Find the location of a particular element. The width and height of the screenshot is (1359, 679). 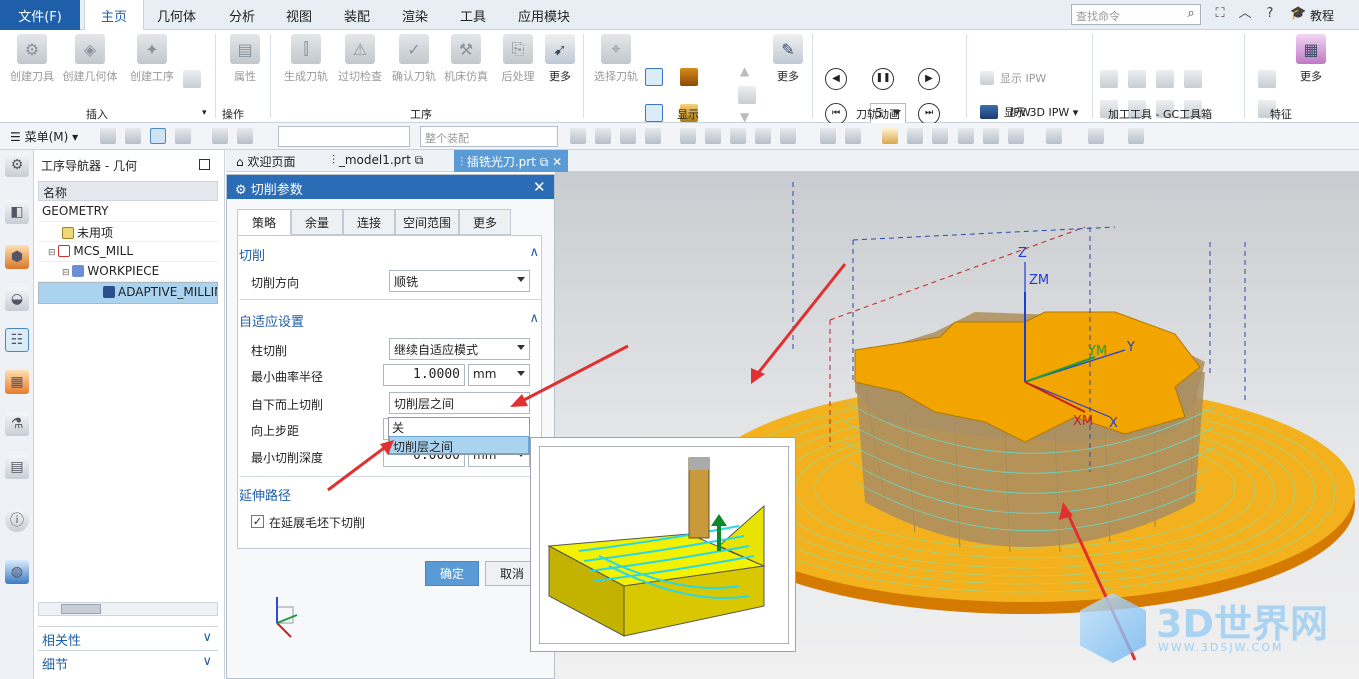

tree-row: 未用项 is located at coordinates (128, 232).